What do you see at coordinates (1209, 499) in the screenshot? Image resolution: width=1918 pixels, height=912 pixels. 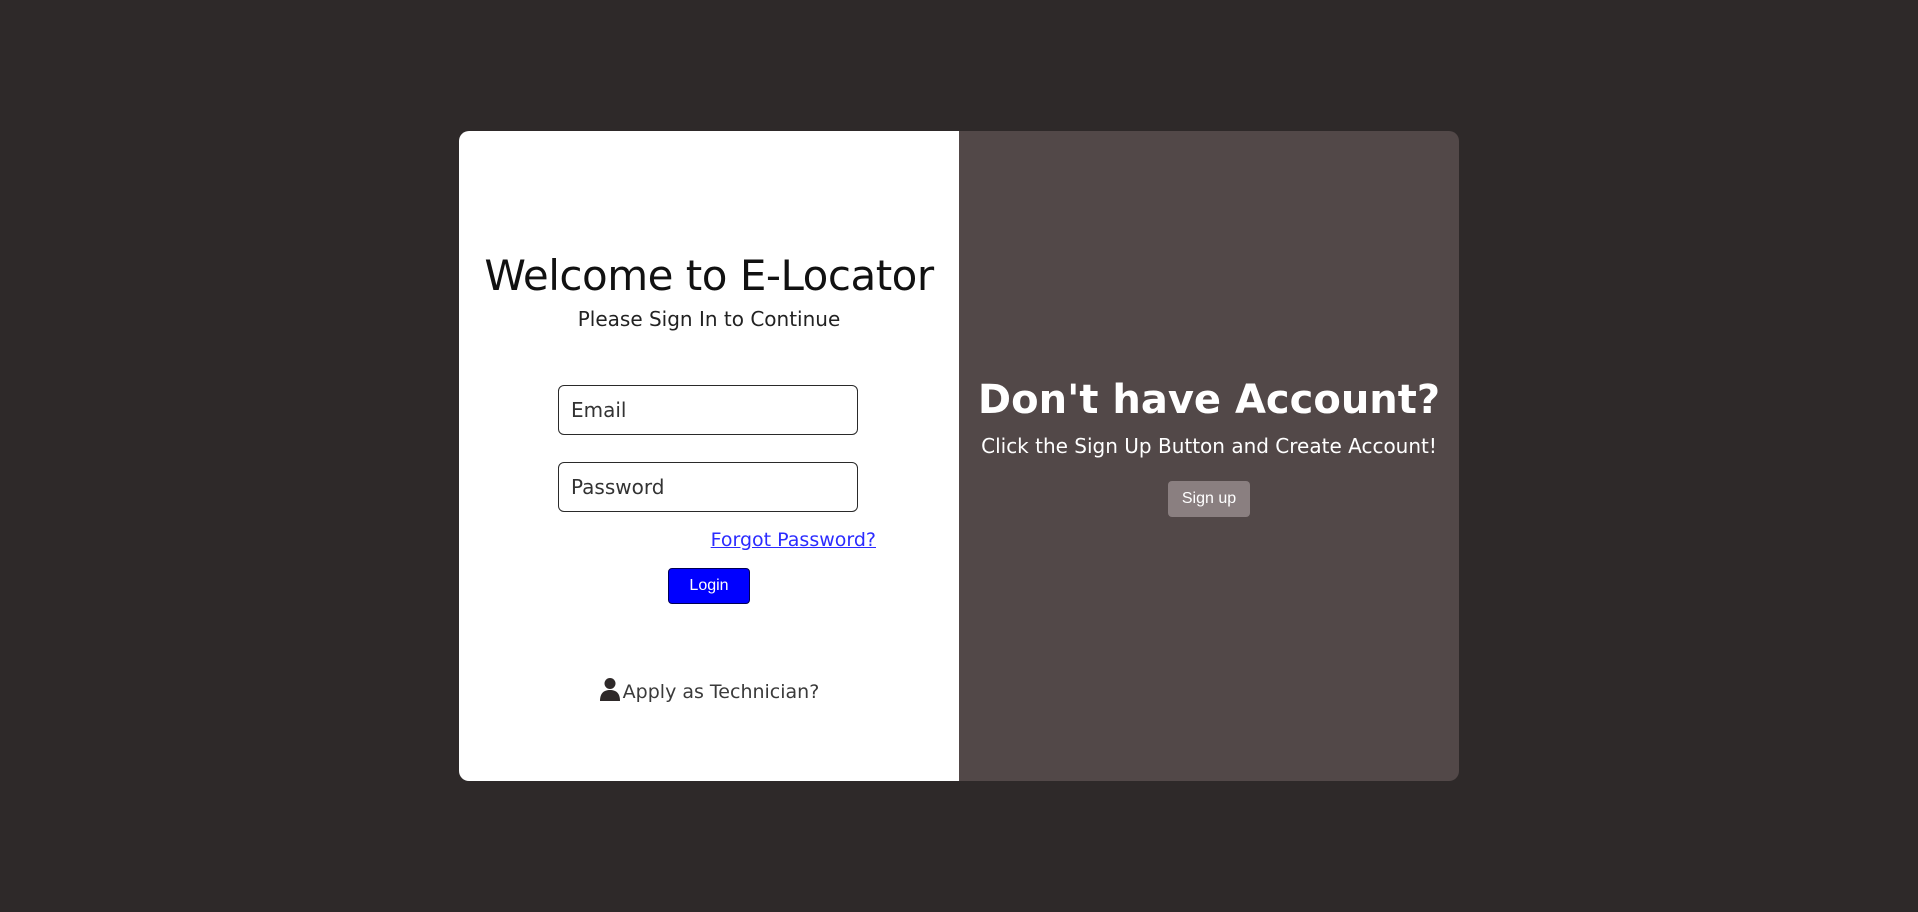 I see `signup-button: Sign up` at bounding box center [1209, 499].